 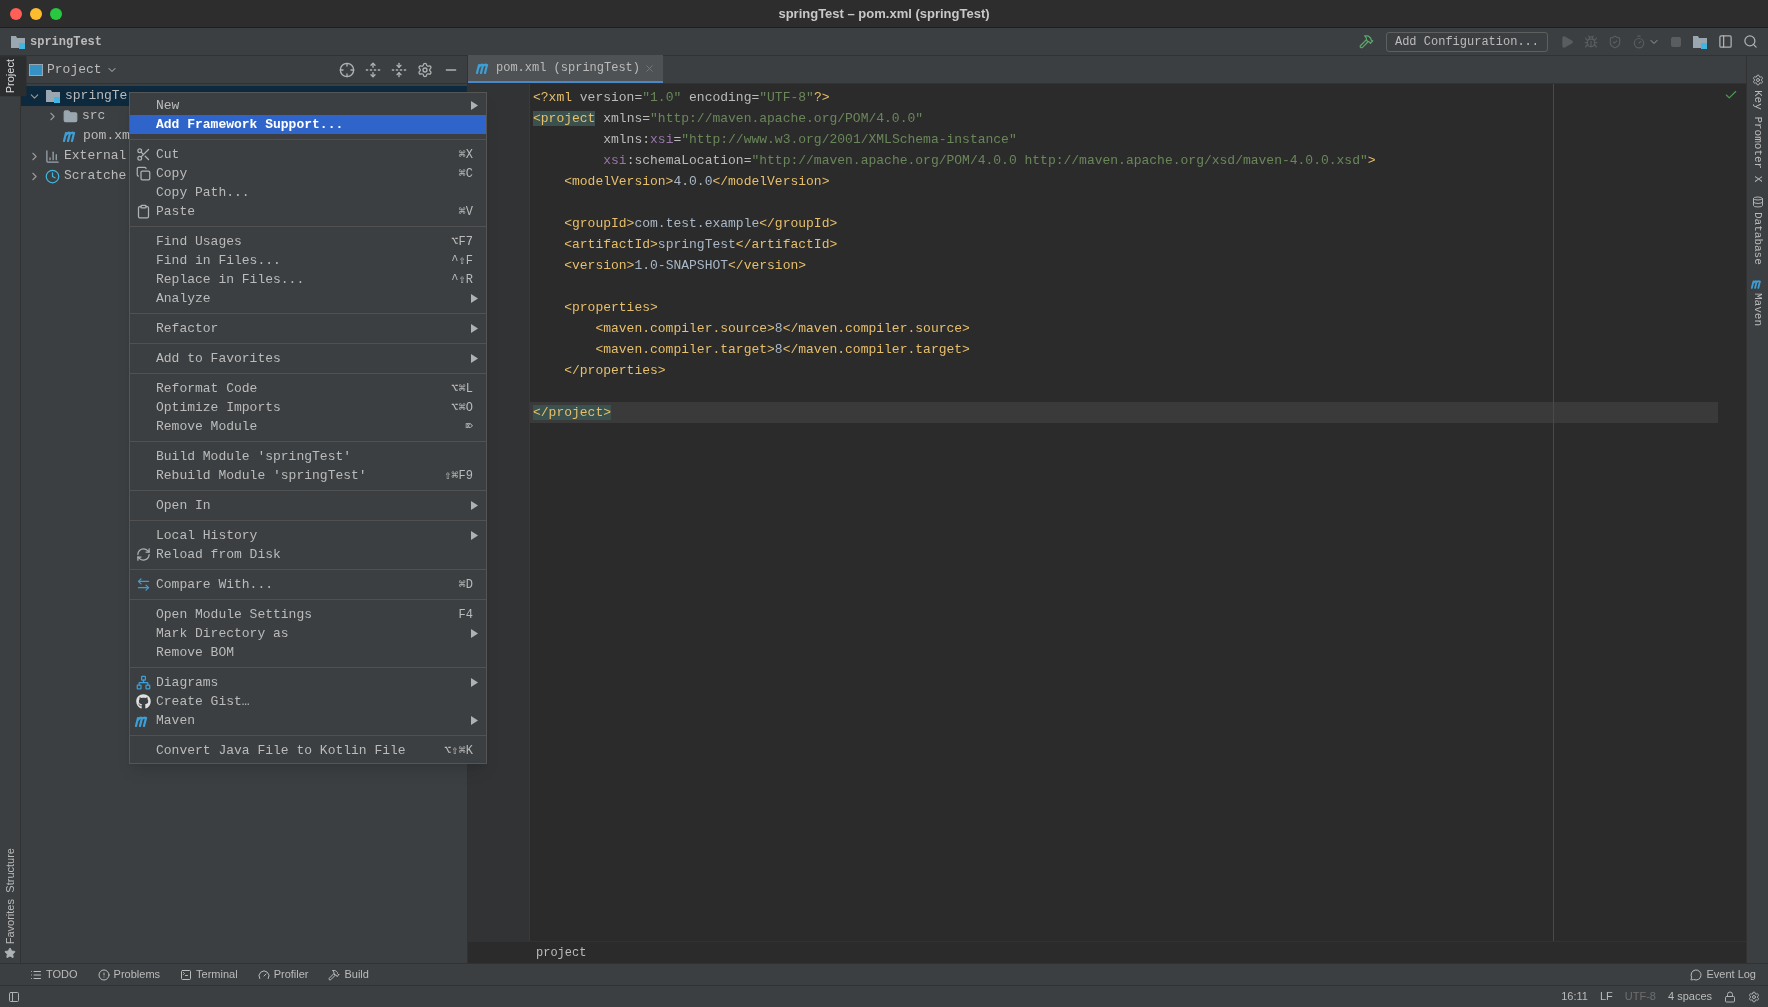 I want to click on code-line: <version>1.0-SNAPSHOT</version>, so click(x=685, y=266).